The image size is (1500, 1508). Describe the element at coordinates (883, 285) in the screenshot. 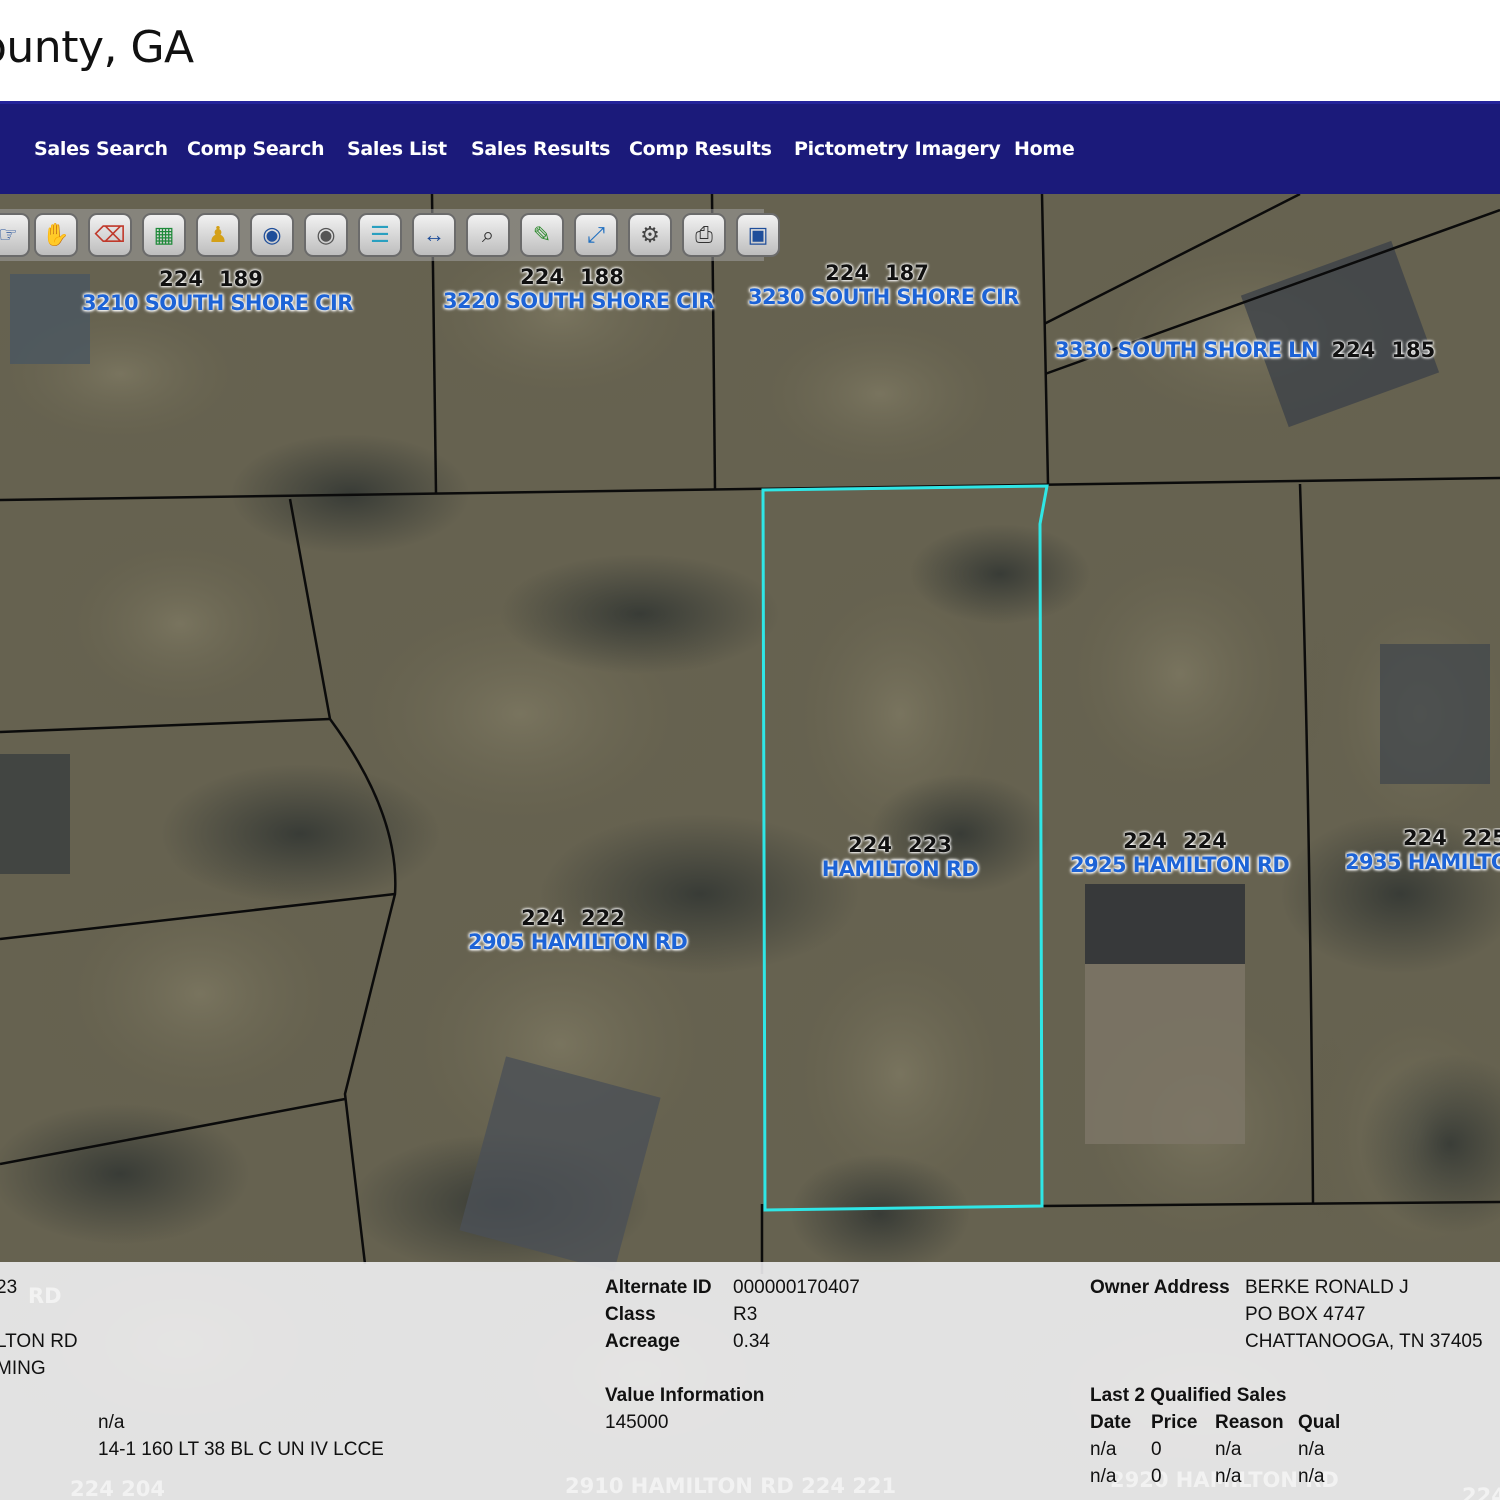

I see `parcel-label: 224 187 3230 SOUTH SHORE CIR` at that location.